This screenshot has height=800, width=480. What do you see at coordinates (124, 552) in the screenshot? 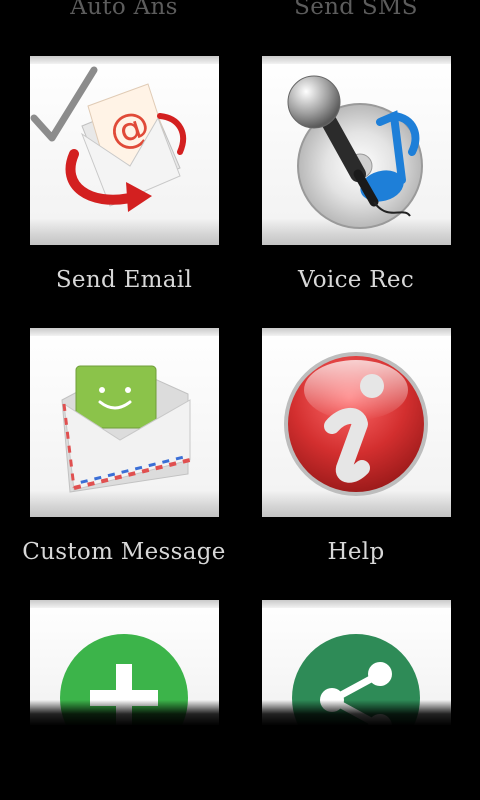
I see `tile-label-custom-message: Custom Message` at bounding box center [124, 552].